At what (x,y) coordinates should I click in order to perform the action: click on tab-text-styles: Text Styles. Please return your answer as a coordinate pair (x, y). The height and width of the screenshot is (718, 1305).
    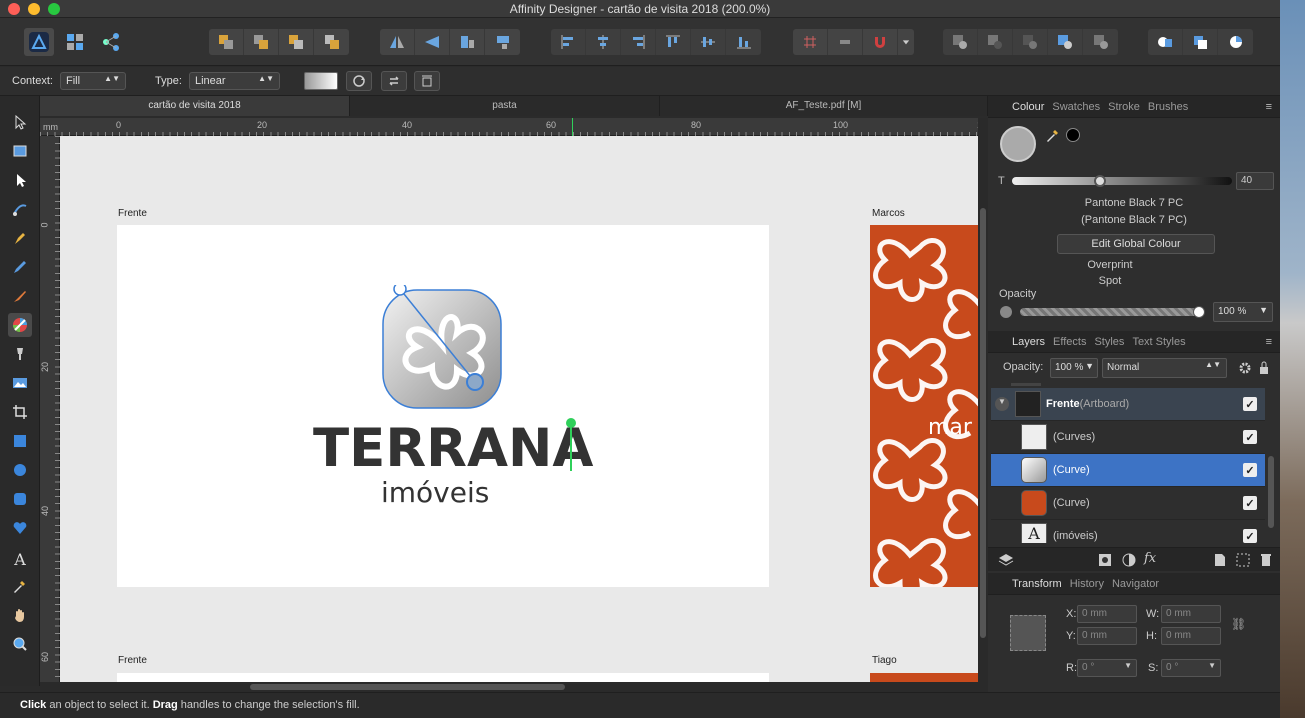
    Looking at the image, I should click on (1158, 342).